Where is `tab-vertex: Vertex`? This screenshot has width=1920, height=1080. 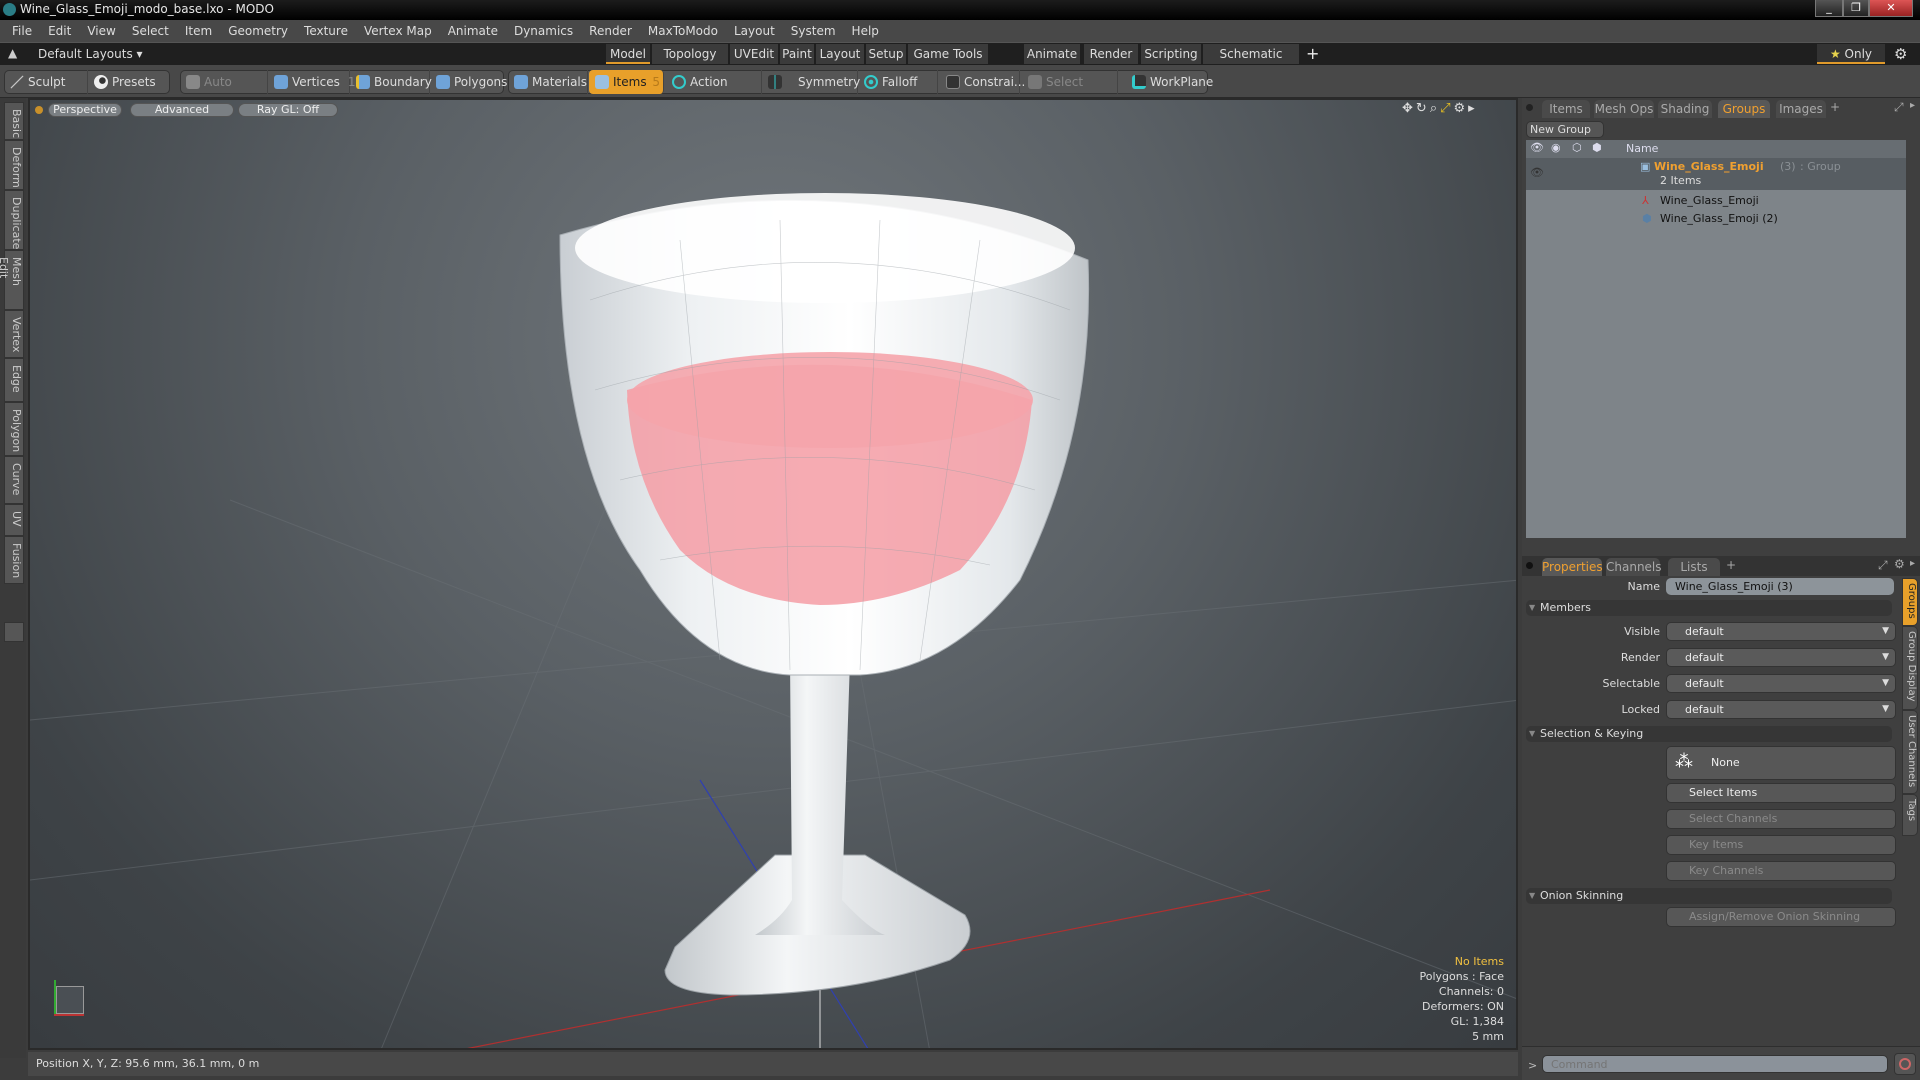 tab-vertex: Vertex is located at coordinates (14, 334).